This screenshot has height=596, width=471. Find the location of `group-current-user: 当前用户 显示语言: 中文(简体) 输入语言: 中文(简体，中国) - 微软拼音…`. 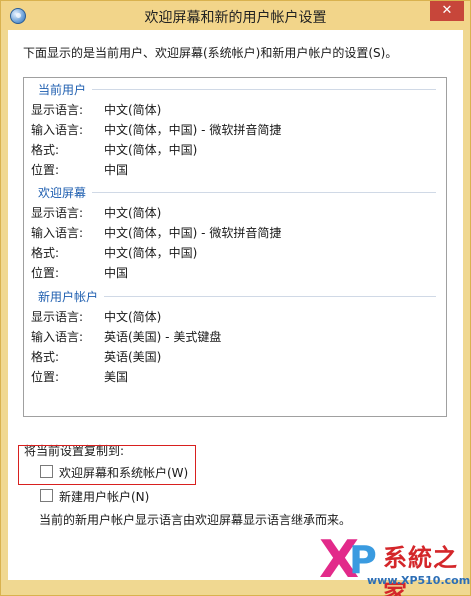

group-current-user: 当前用户 显示语言: 中文(简体) 输入语言: 中文(简体，中国) - 微软拼音… is located at coordinates (234, 130).